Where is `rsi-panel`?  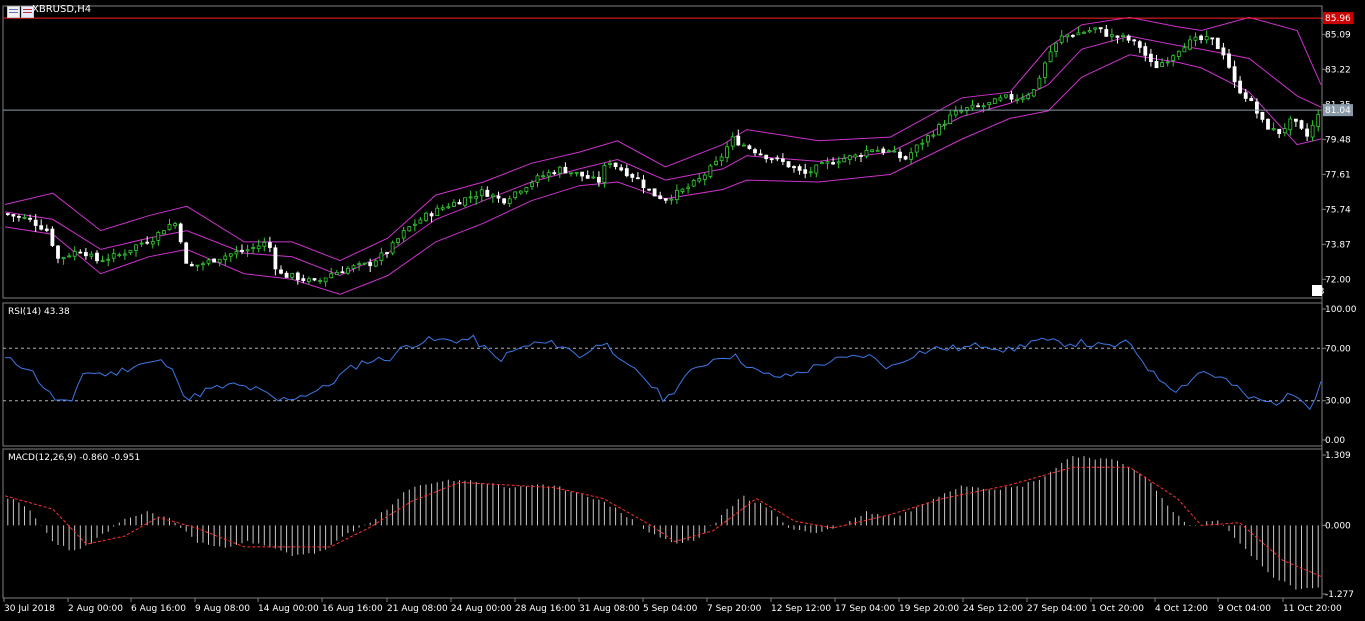 rsi-panel is located at coordinates (662, 372).